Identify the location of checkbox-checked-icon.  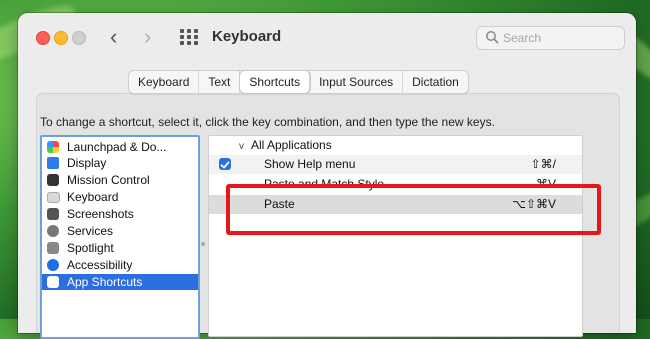
(225, 164).